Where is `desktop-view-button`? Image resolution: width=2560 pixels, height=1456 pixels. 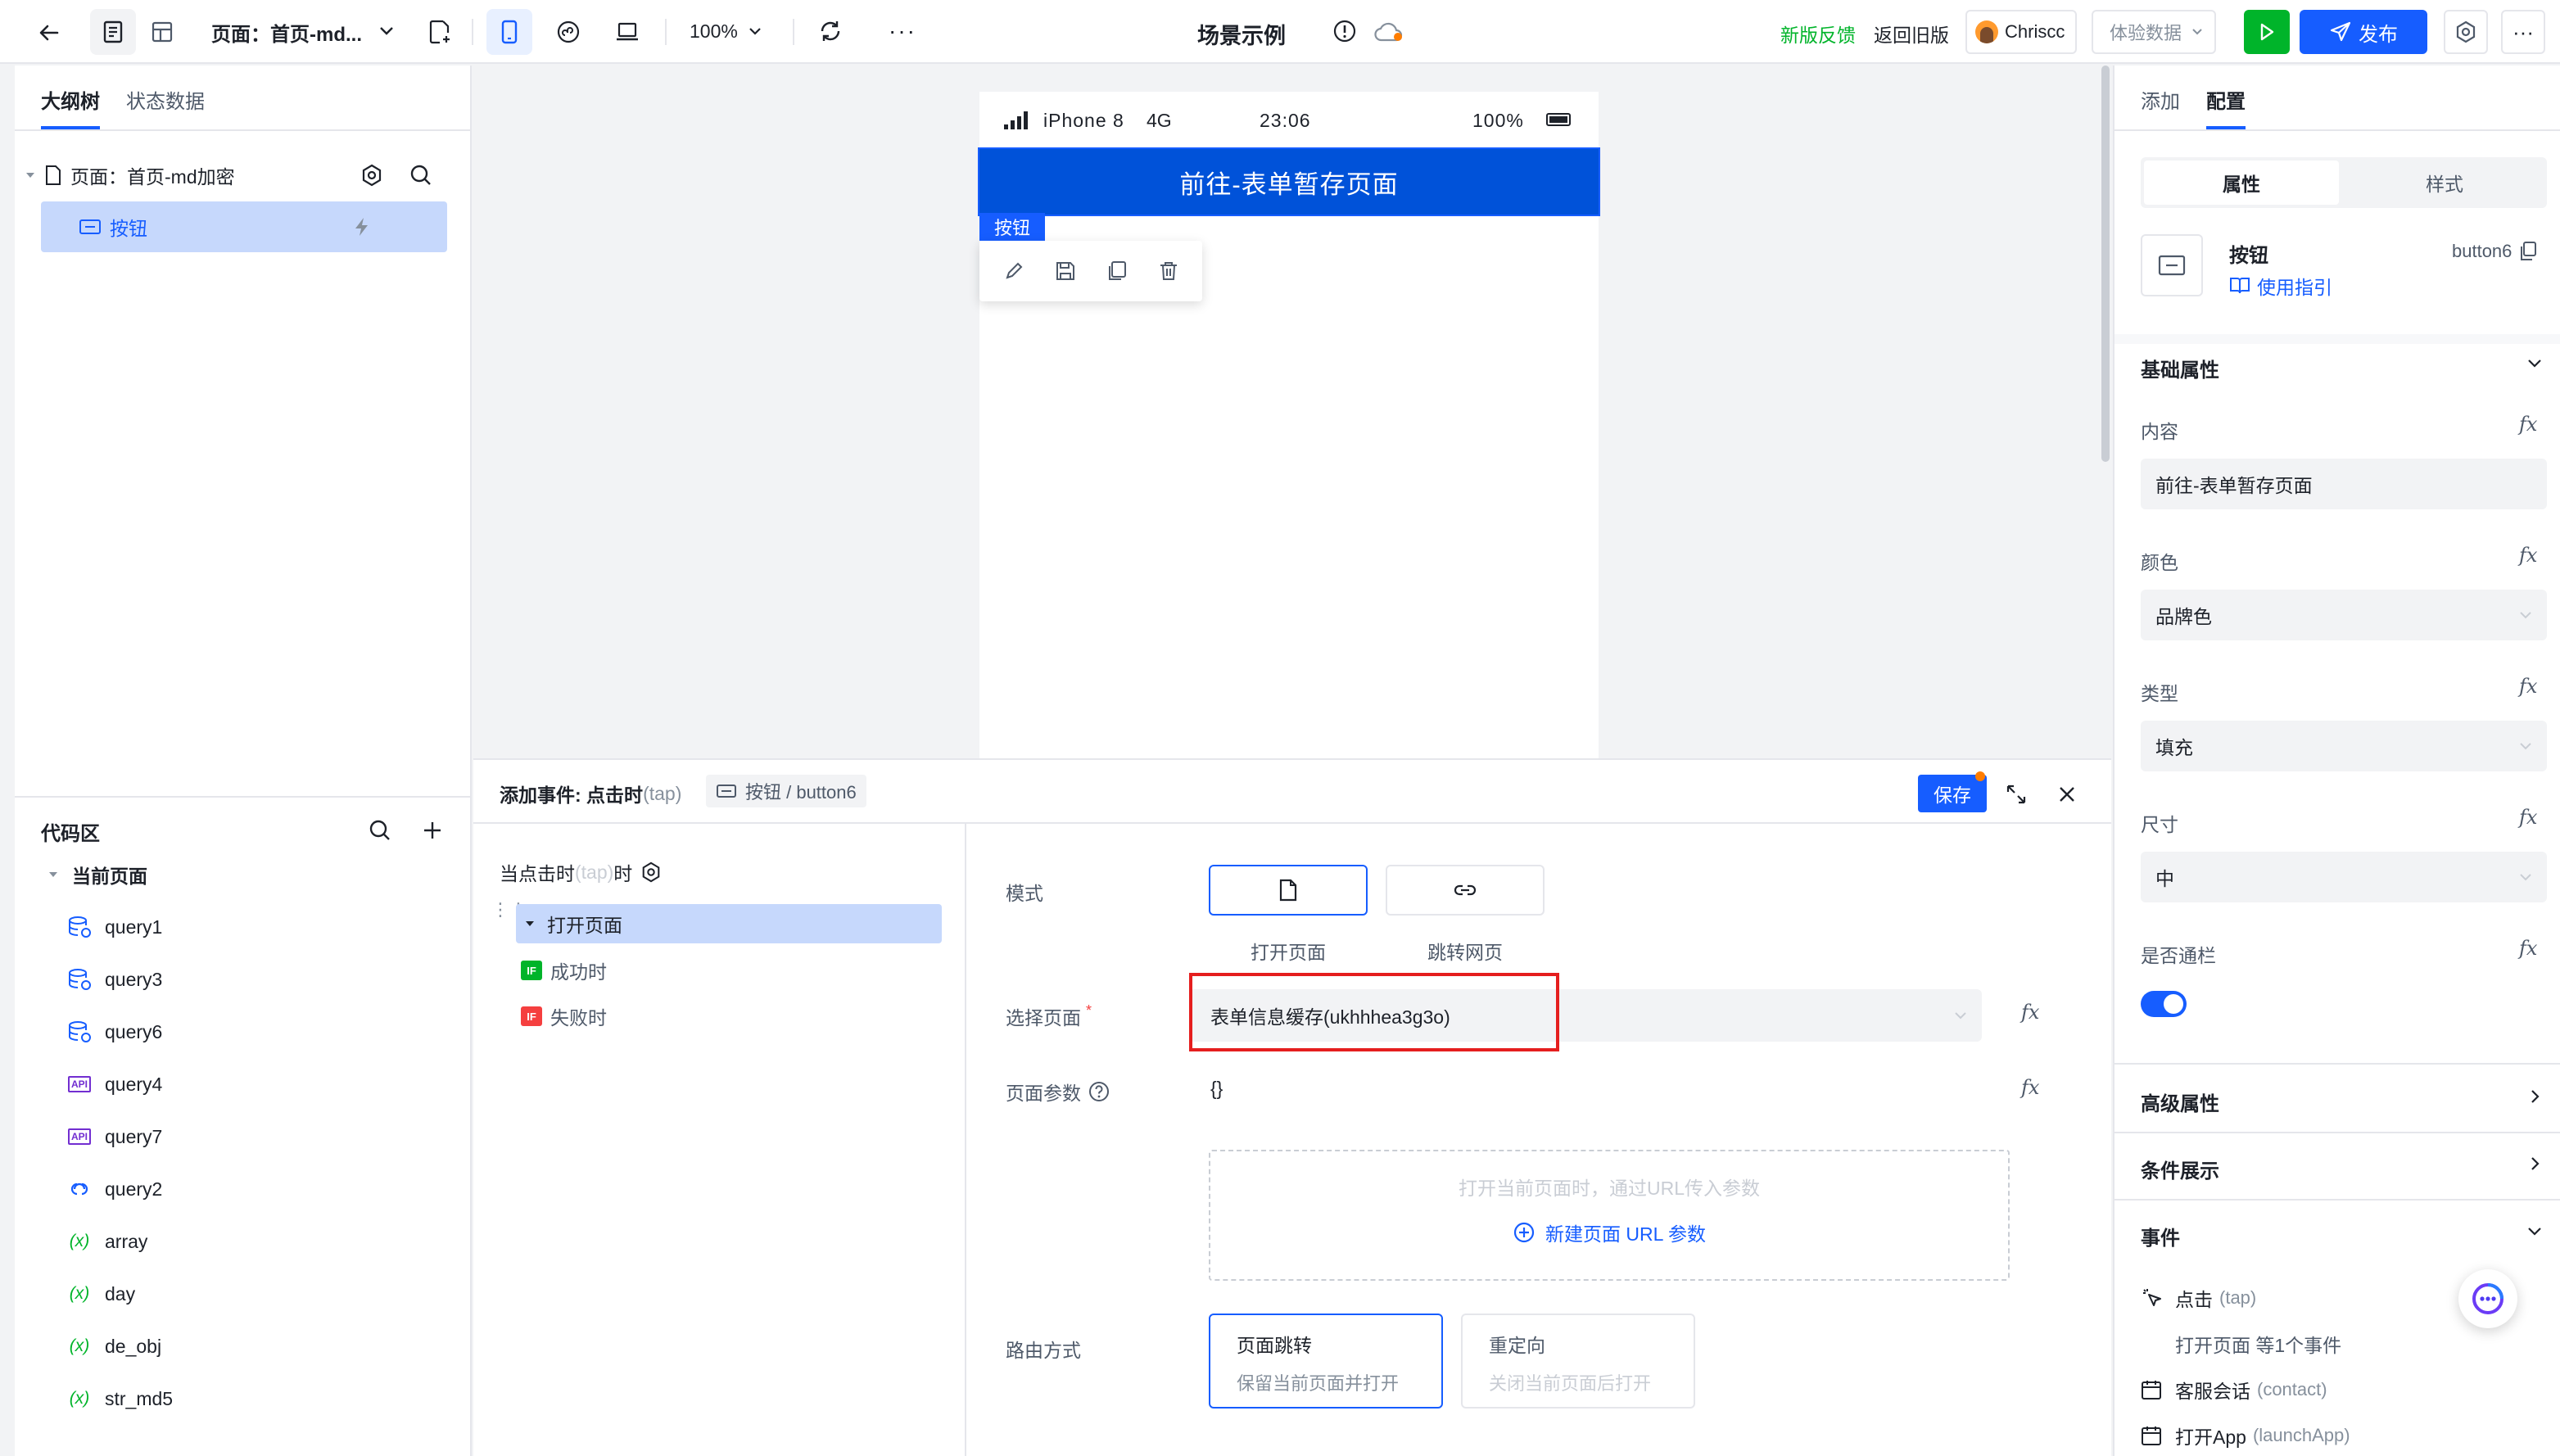 desktop-view-button is located at coordinates (627, 32).